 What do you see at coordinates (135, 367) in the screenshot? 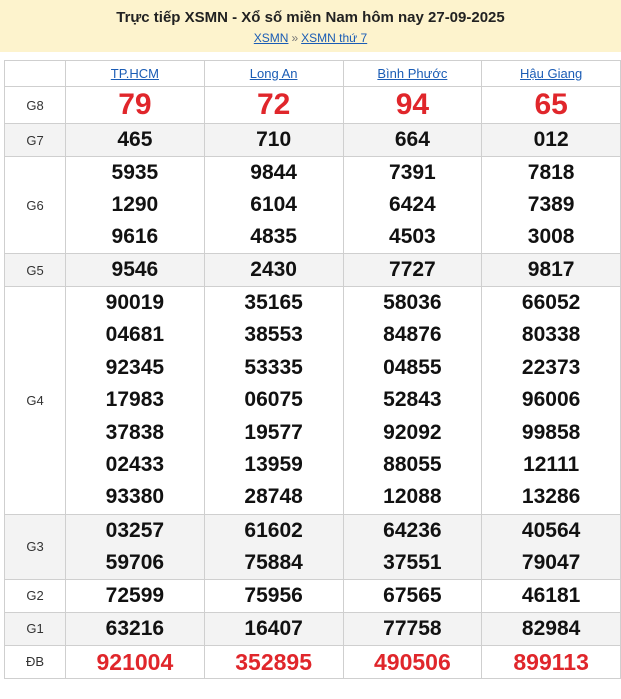
I see `prize-number: 92345` at bounding box center [135, 367].